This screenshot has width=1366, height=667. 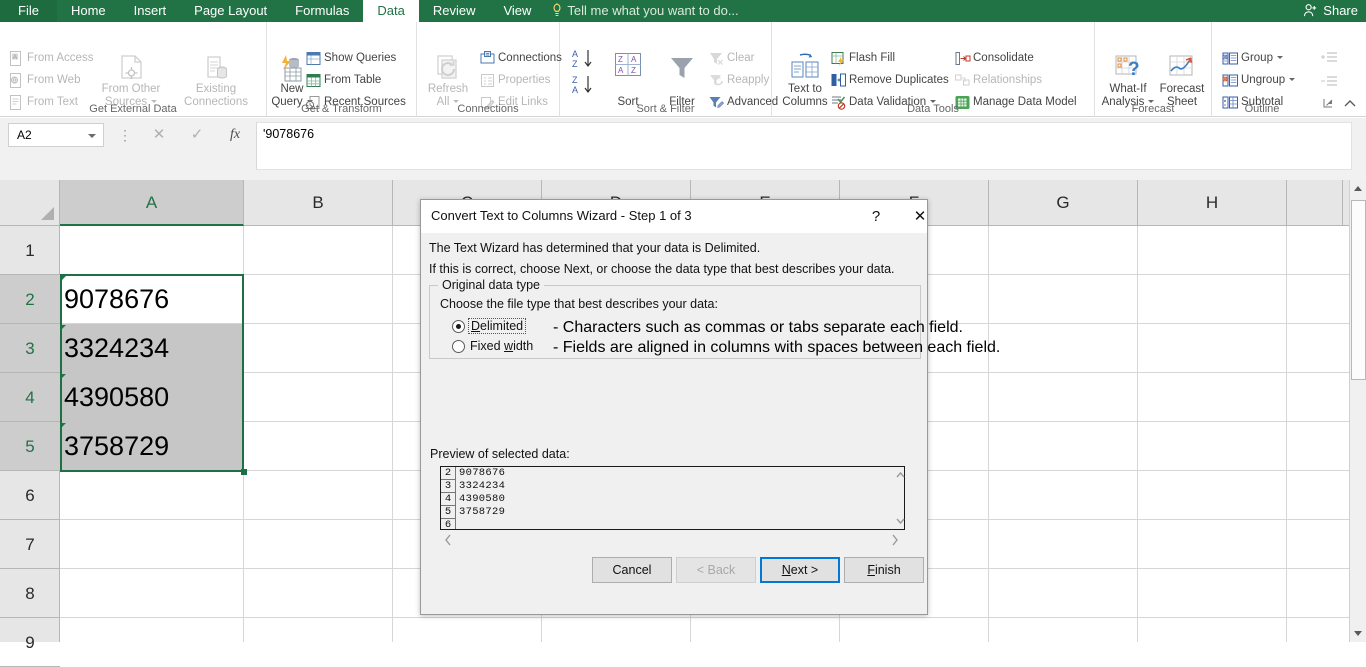 I want to click on filter-button: Filter, so click(x=682, y=79).